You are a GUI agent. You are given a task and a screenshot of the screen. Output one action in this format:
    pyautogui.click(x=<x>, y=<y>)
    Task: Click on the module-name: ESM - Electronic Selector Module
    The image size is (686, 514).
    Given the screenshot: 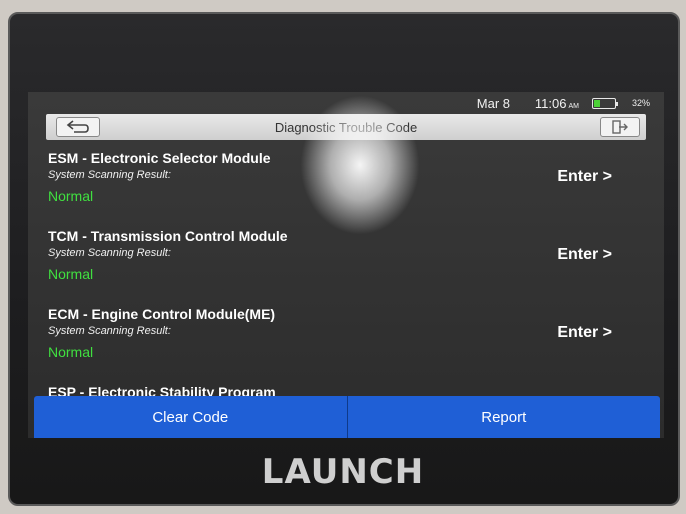 What is the action you would take?
    pyautogui.click(x=159, y=158)
    